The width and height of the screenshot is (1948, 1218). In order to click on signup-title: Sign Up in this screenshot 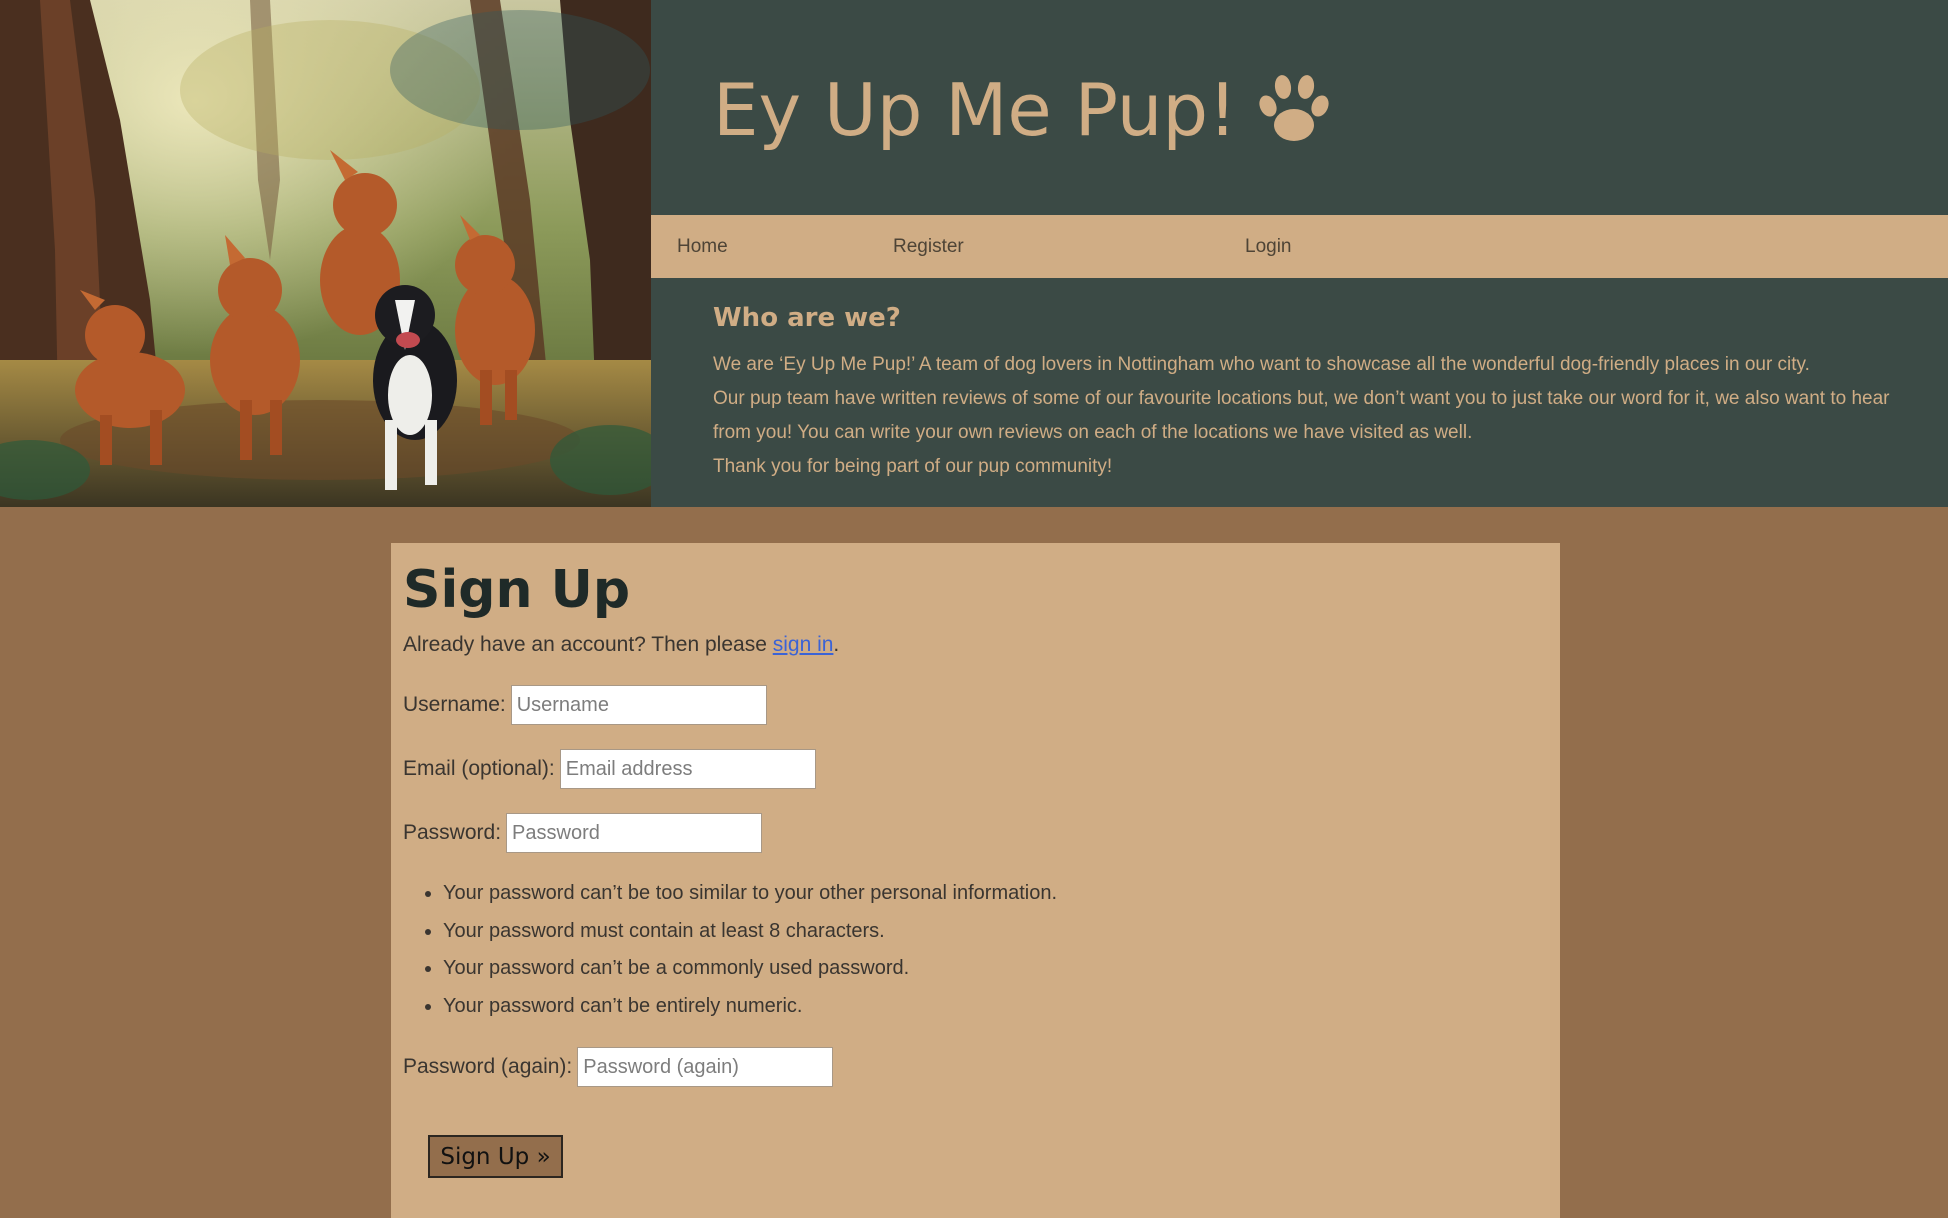, I will do `click(517, 590)`.